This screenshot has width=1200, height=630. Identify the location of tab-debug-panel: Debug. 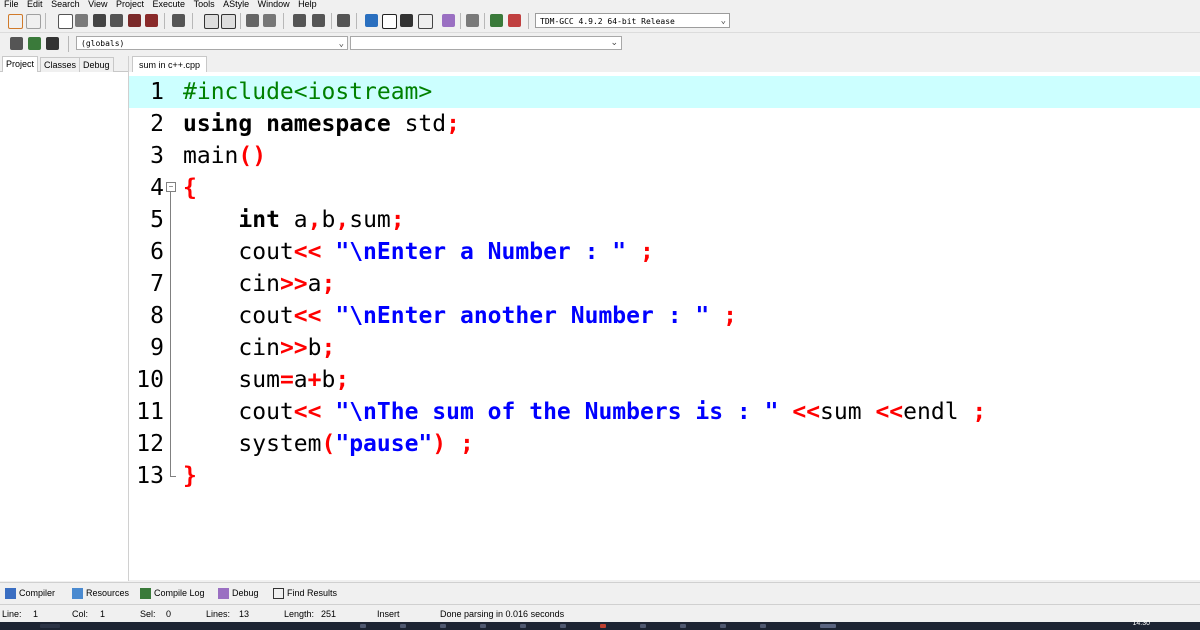
(238, 593).